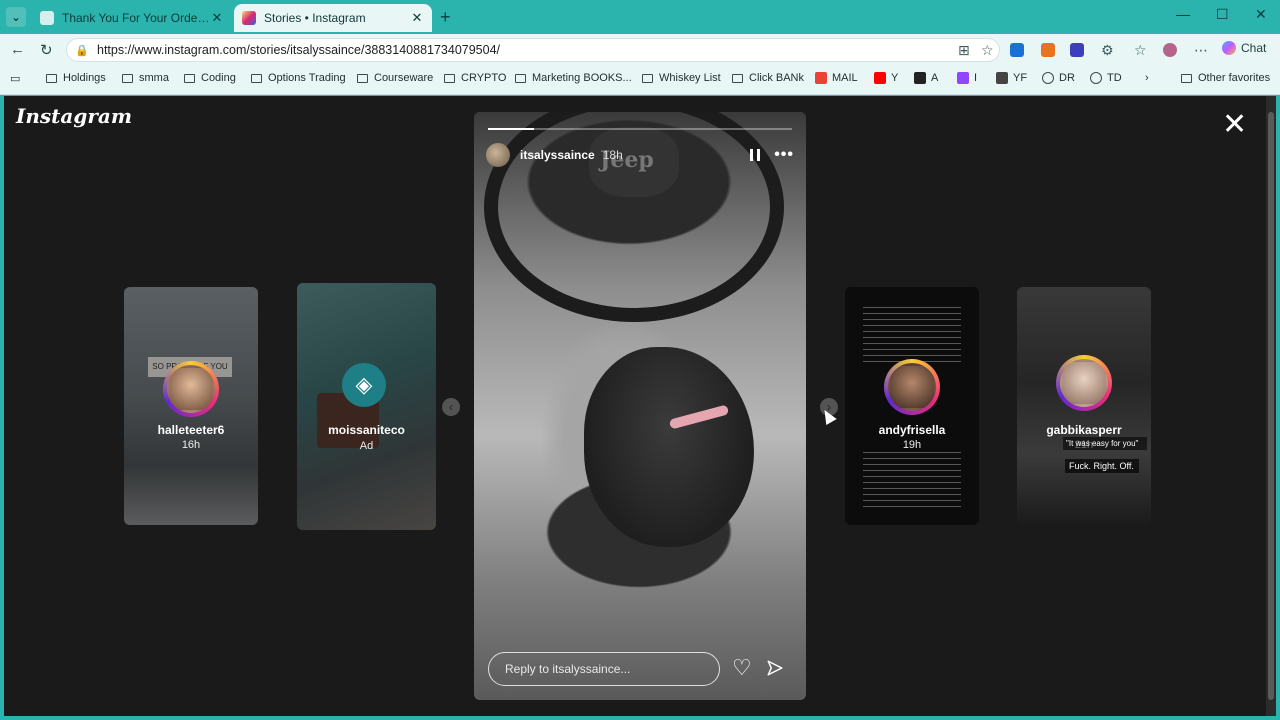 Image resolution: width=1280 pixels, height=720 pixels. I want to click on tab-title: Stories • Instagram, so click(315, 18).